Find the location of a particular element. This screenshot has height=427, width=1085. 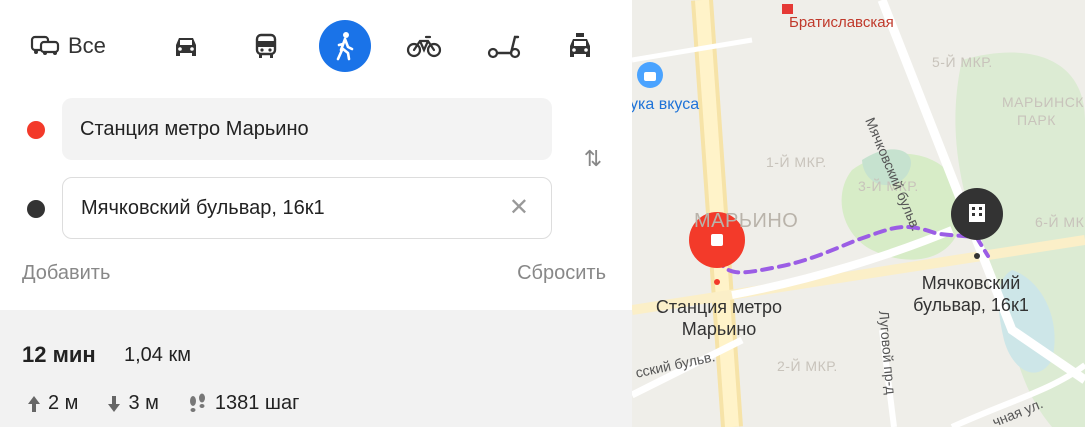

to-field: Мячковский бульвар, 16к1 ✕ is located at coordinates (307, 208).